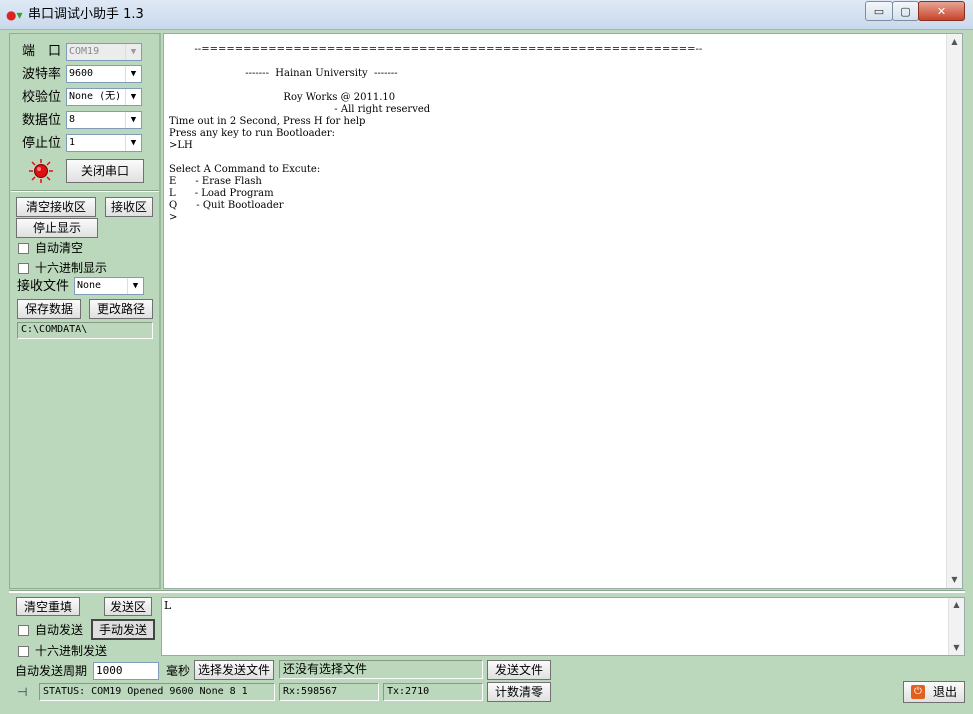 Image resolution: width=973 pixels, height=714 pixels. I want to click on minimize-button: ▭, so click(879, 11).